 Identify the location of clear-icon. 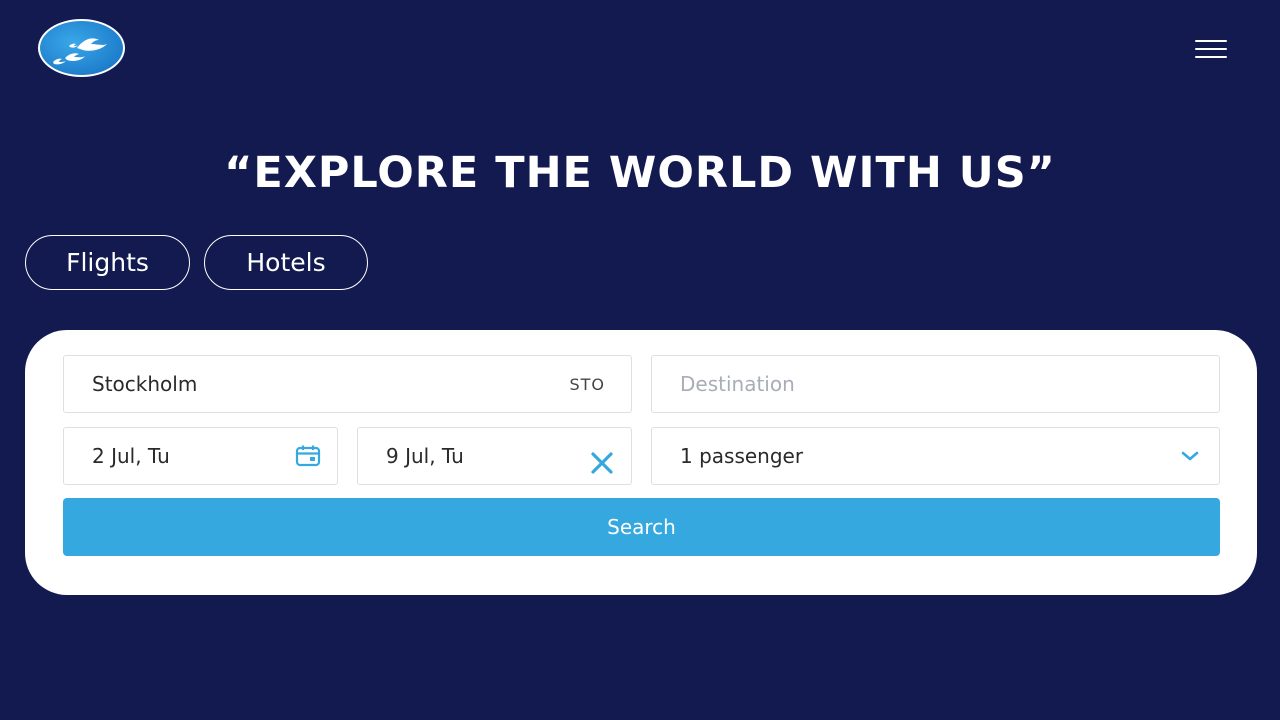
(602, 463).